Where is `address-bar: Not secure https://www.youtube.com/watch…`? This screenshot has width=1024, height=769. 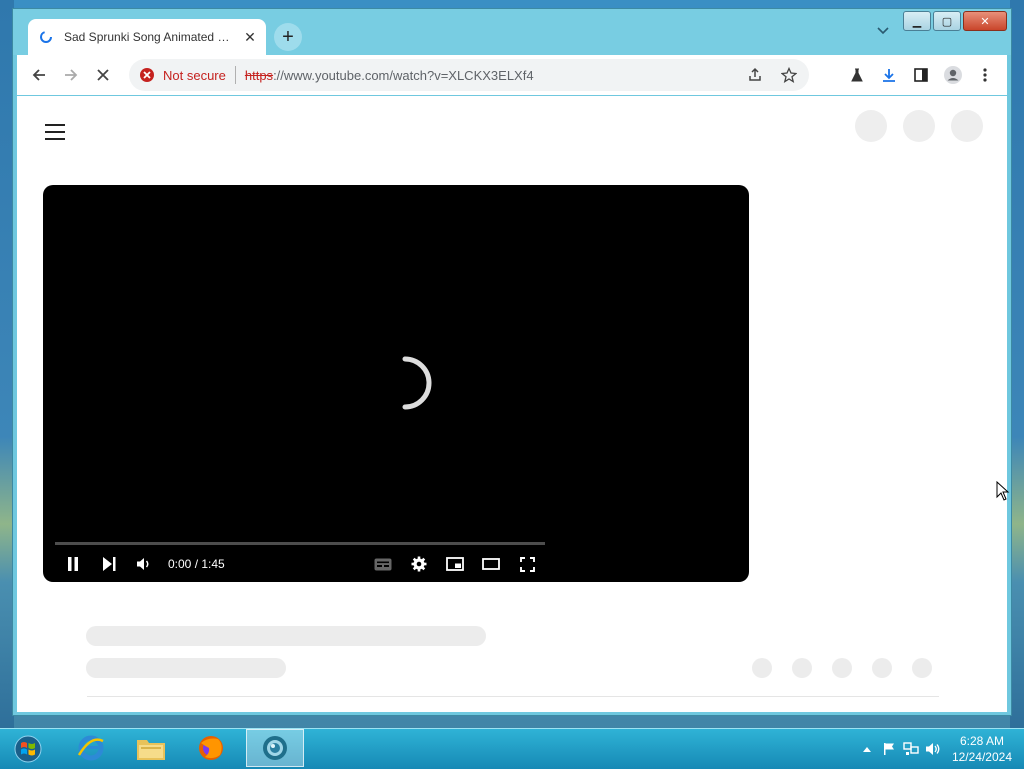
address-bar: Not secure https://www.youtube.com/watch… is located at coordinates (469, 75).